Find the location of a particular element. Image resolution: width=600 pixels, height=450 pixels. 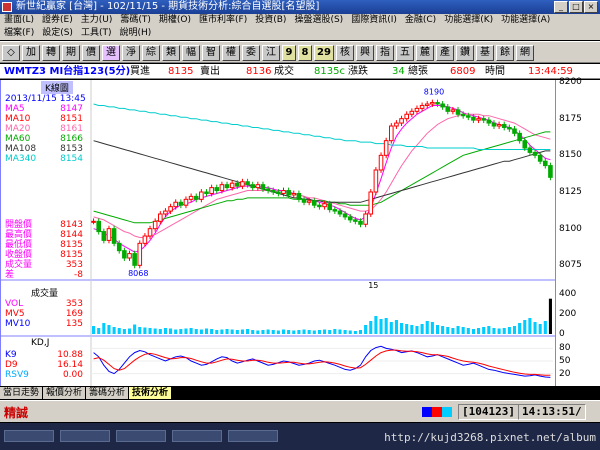

stat-label: 差 is located at coordinates (10, 275).